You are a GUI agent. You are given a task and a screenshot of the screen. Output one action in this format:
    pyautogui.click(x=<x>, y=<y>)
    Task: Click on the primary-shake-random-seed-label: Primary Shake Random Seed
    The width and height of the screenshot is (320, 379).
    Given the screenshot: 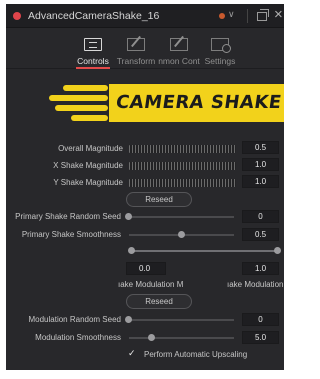 What is the action you would take?
    pyautogui.click(x=68, y=216)
    